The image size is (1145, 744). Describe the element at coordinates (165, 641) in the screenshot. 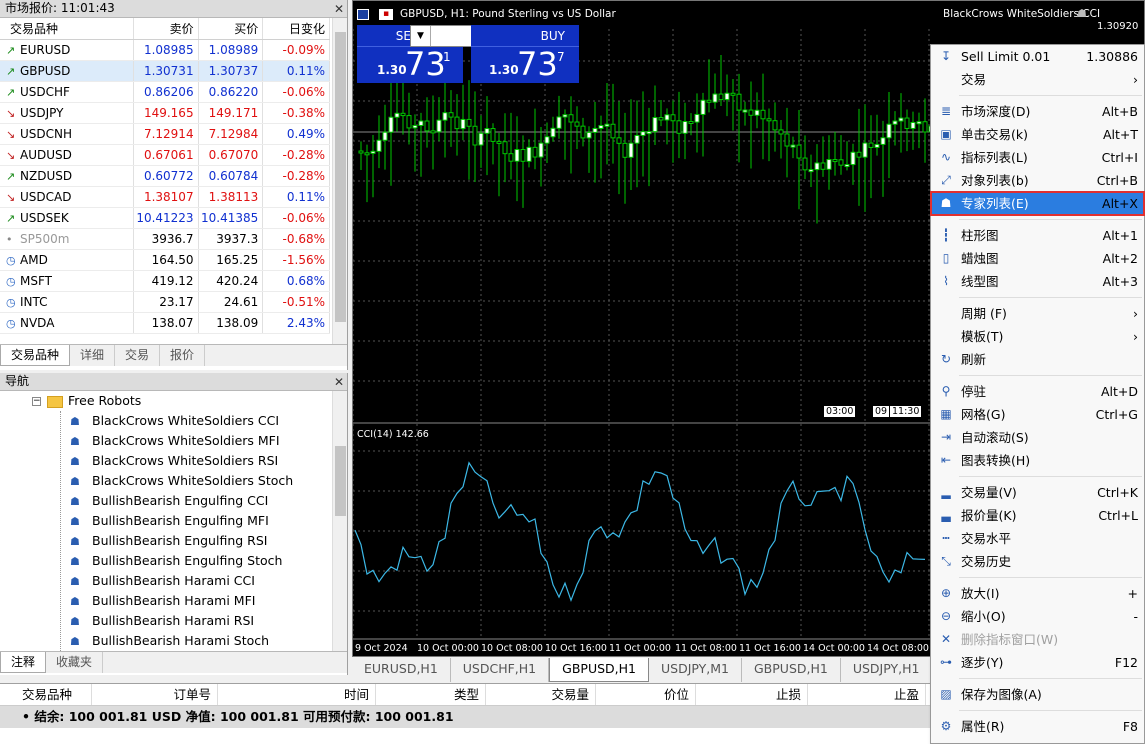

I see `expert-advisor-item: ☗ BullishBearish Harami Stoch` at that location.